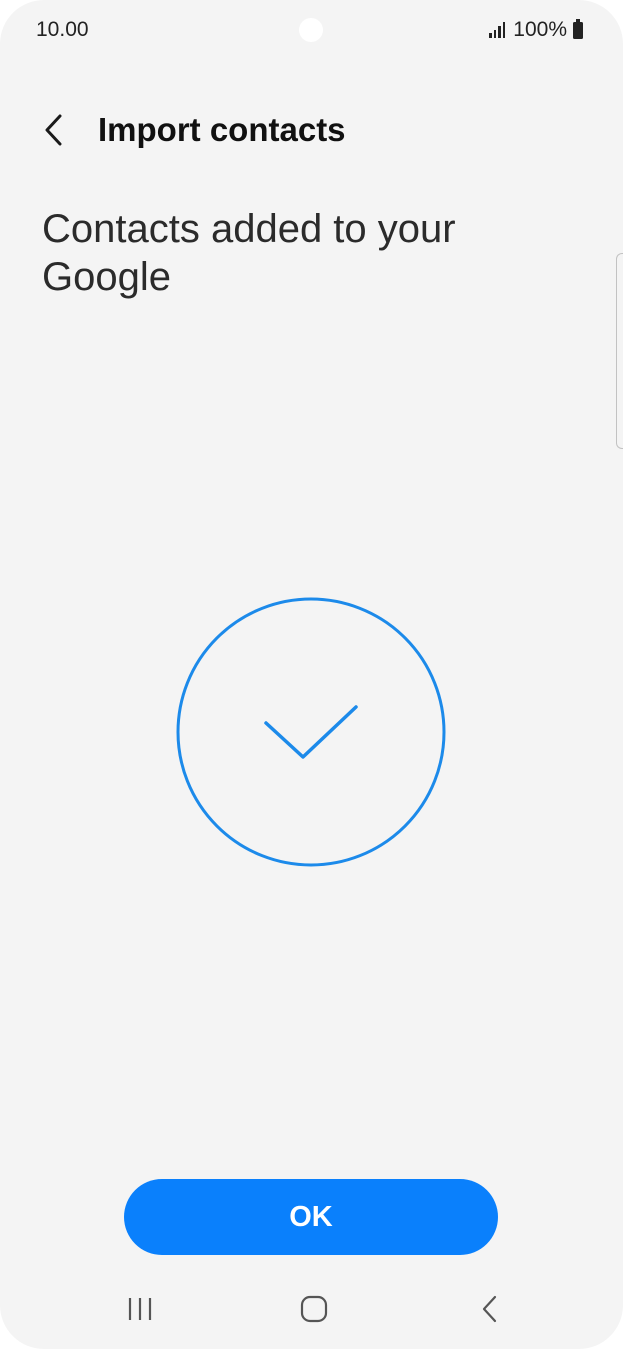 This screenshot has width=623, height=1349. What do you see at coordinates (578, 29) in the screenshot?
I see `battery-icon` at bounding box center [578, 29].